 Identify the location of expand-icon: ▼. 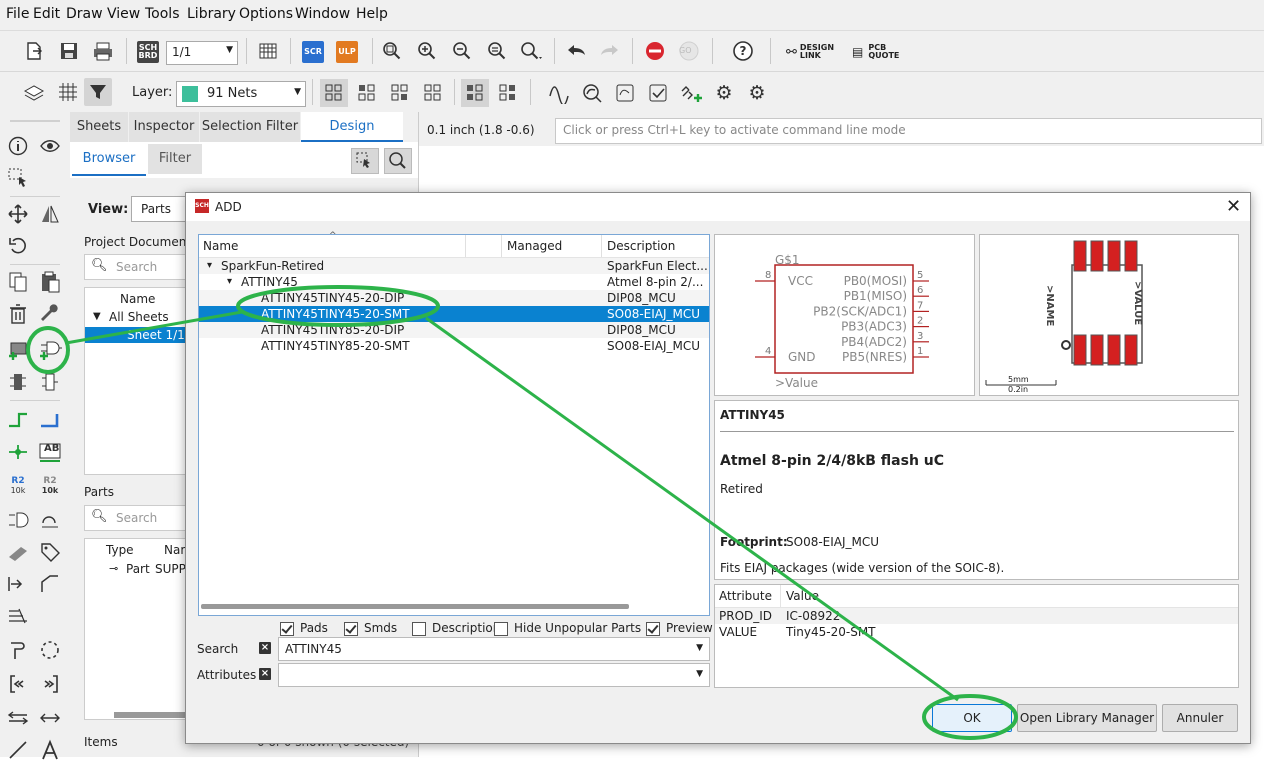
(97, 316).